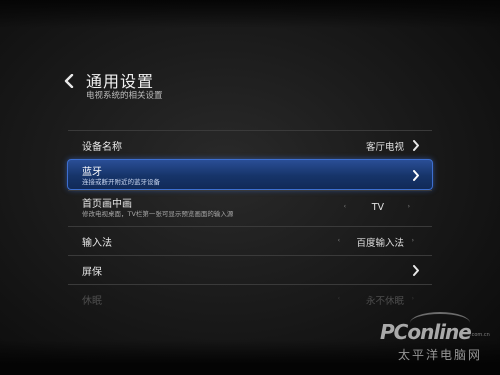 The image size is (500, 375). What do you see at coordinates (102, 147) in the screenshot?
I see `setting-label: 设备名称` at bounding box center [102, 147].